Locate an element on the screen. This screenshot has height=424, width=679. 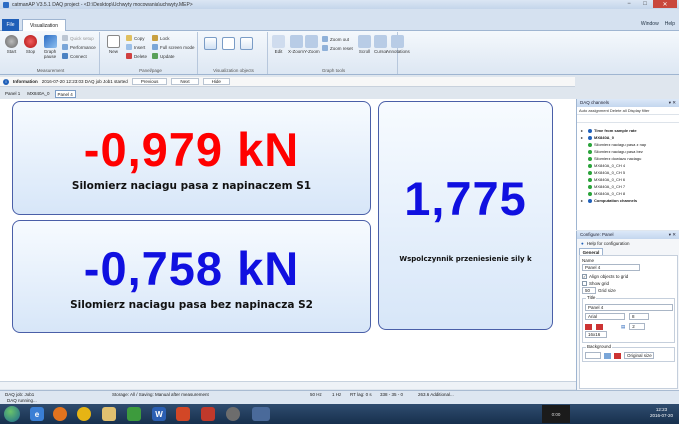
horizontal-scrollbar is located at coordinates (288, 385).